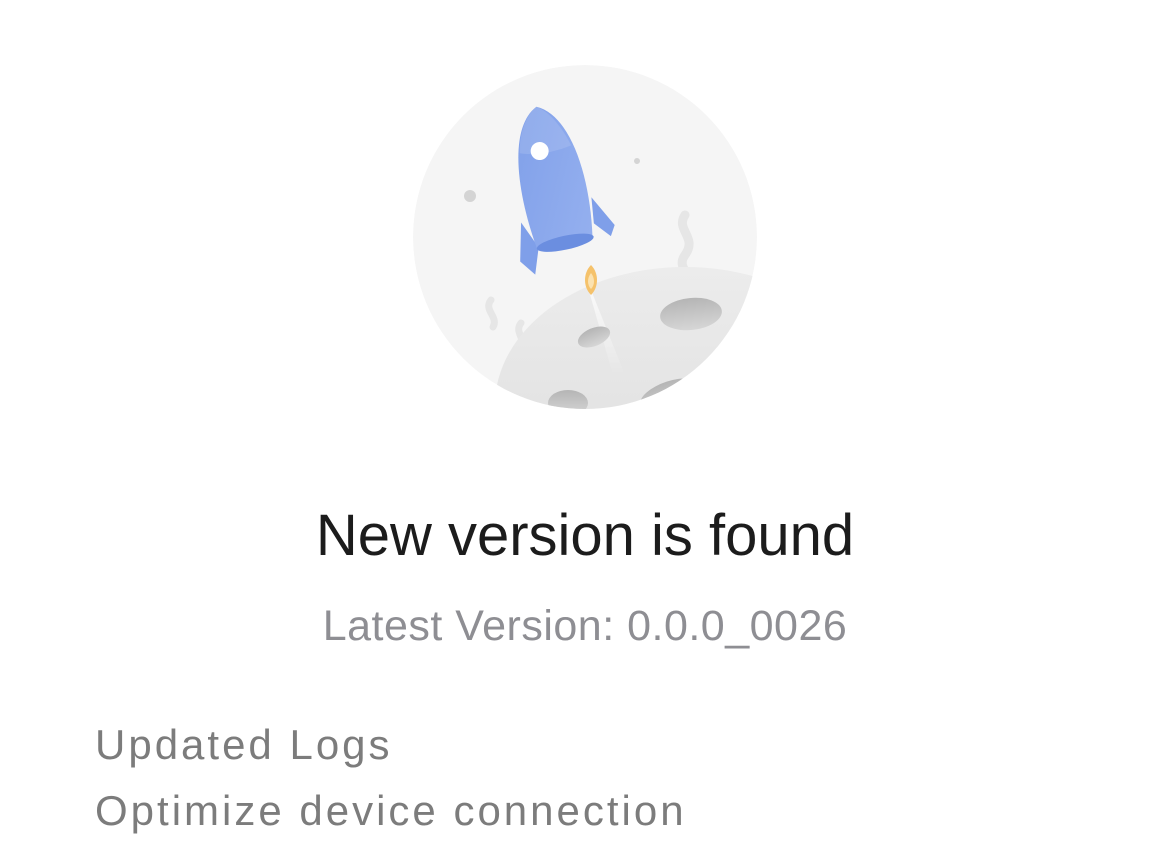 The height and width of the screenshot is (863, 1170). Describe the element at coordinates (244, 744) in the screenshot. I see `logs-heading: Updated Logs` at that location.